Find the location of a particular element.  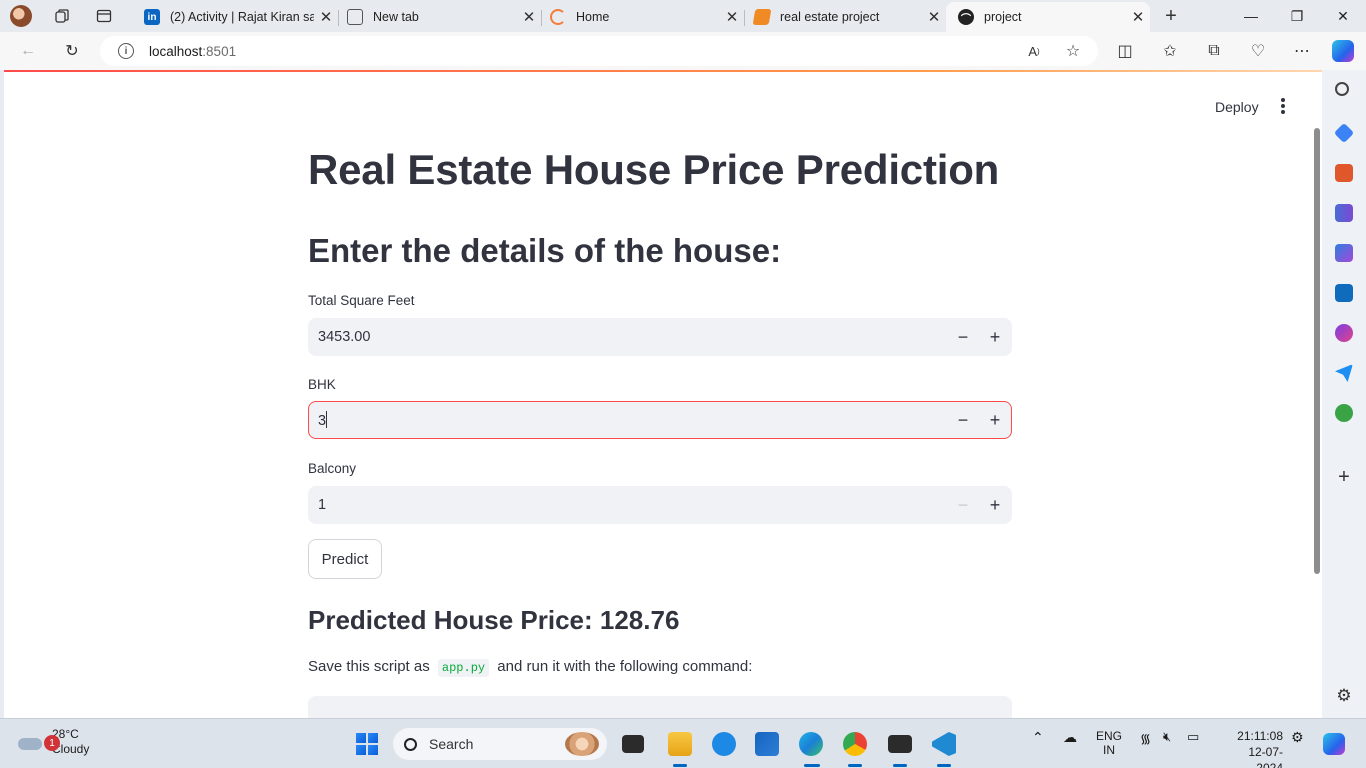

new-tab-plus-icon: + is located at coordinates (1171, 16).